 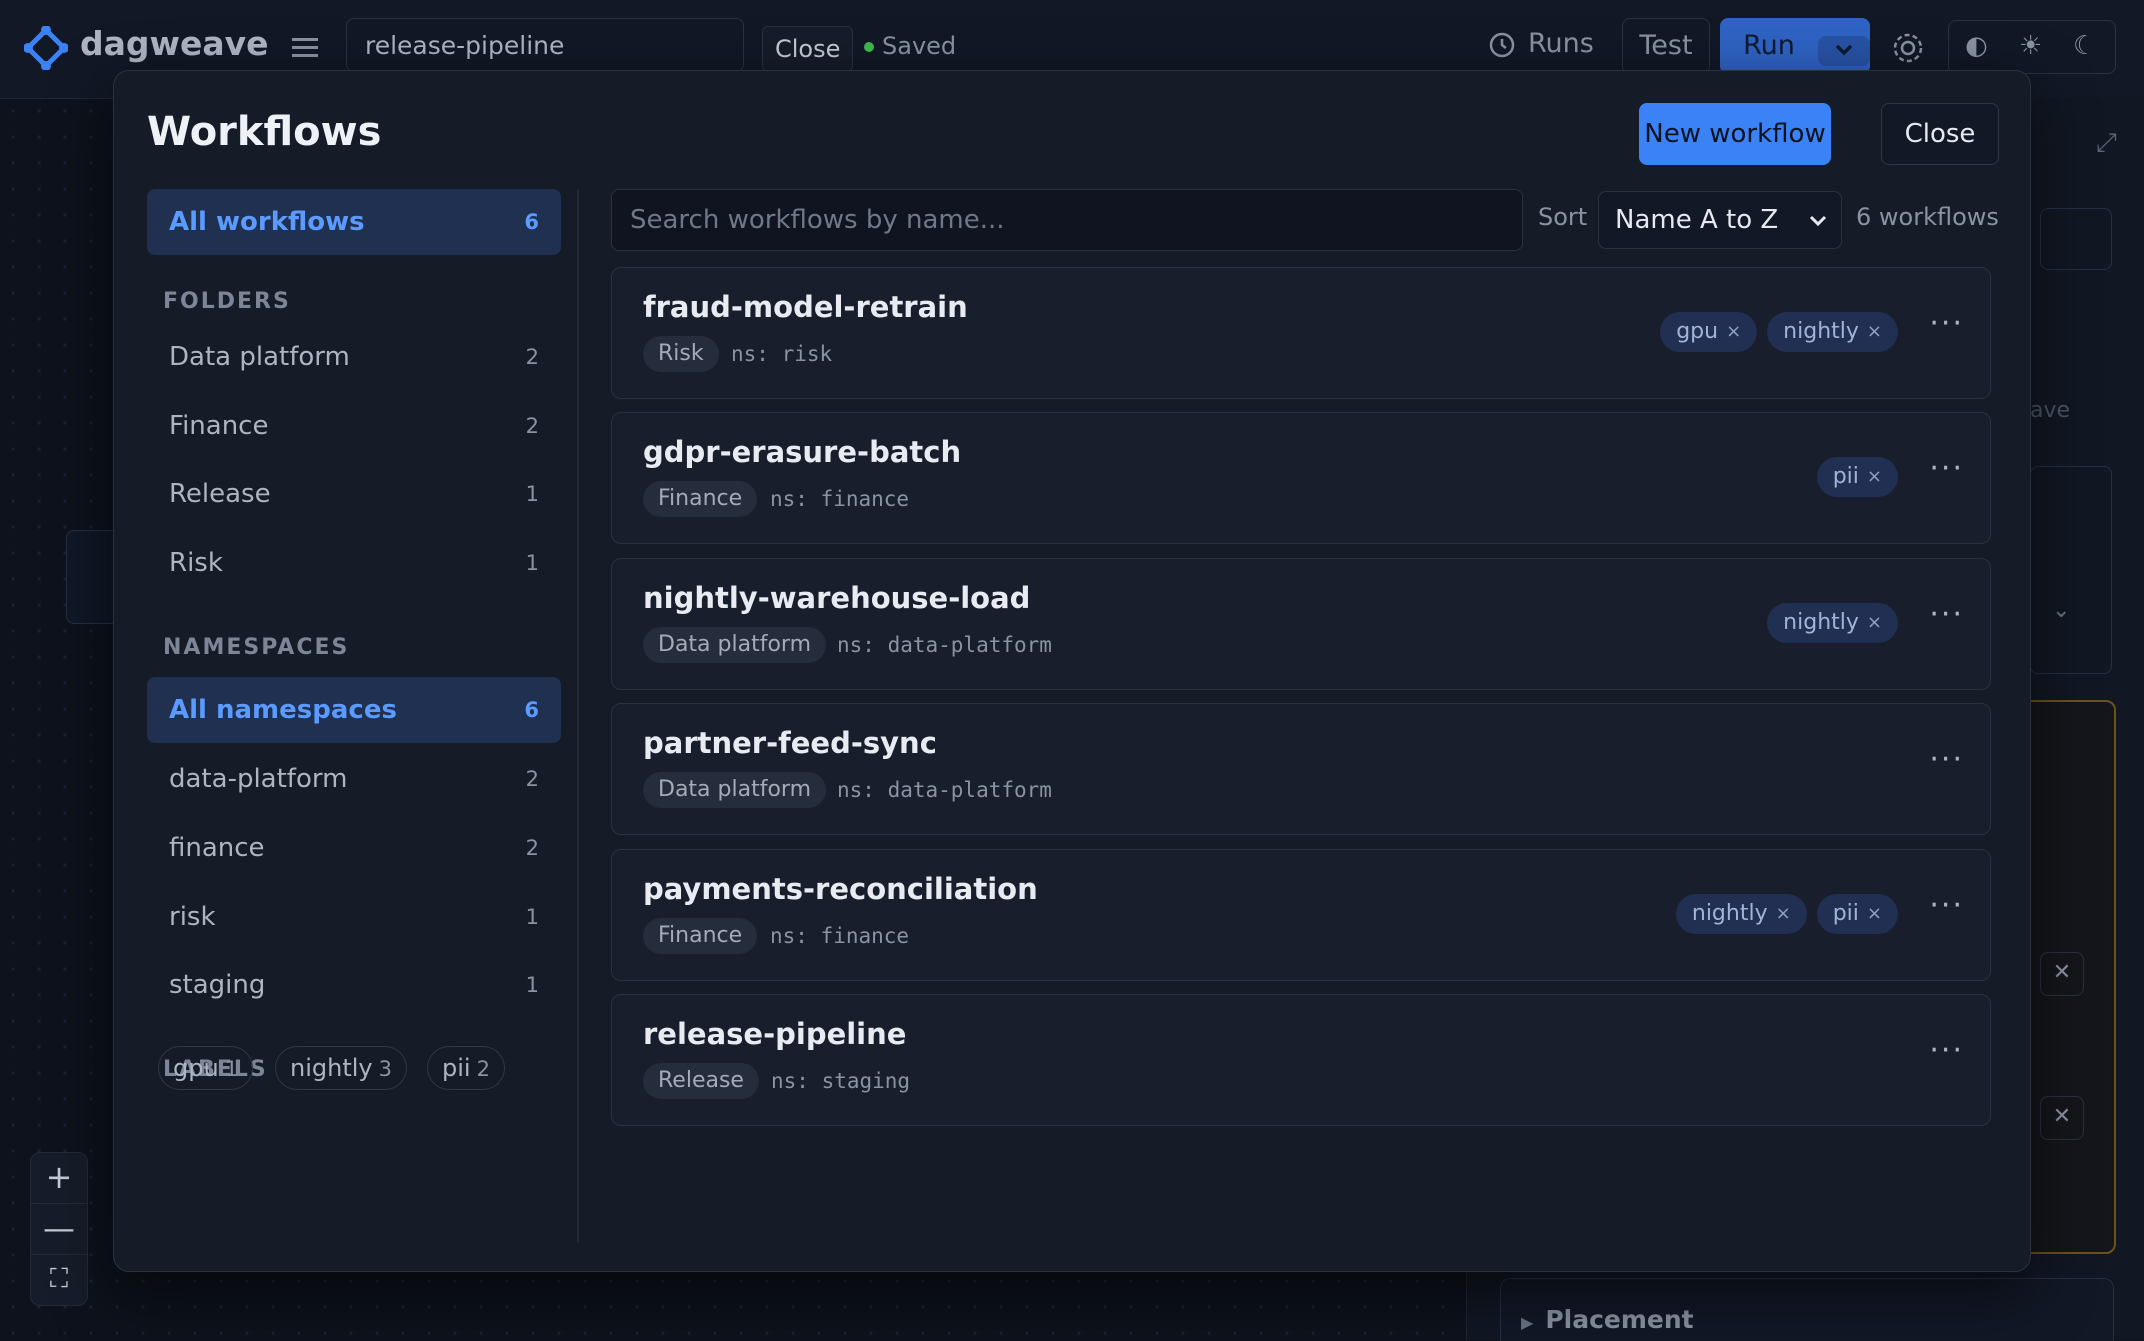 What do you see at coordinates (2050, 410) in the screenshot?
I see `panel-text: ave` at bounding box center [2050, 410].